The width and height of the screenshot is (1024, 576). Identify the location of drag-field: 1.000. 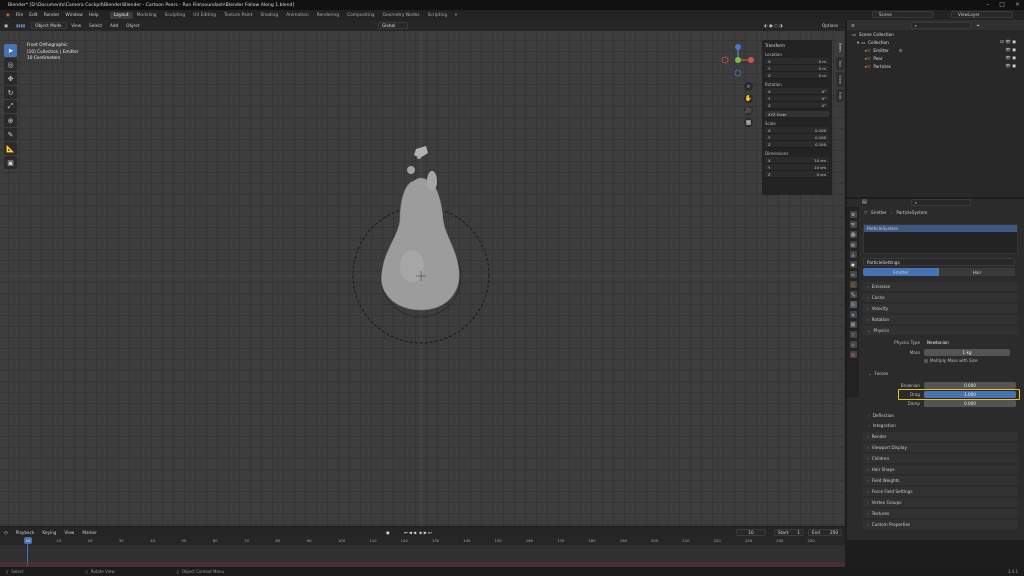
(970, 394).